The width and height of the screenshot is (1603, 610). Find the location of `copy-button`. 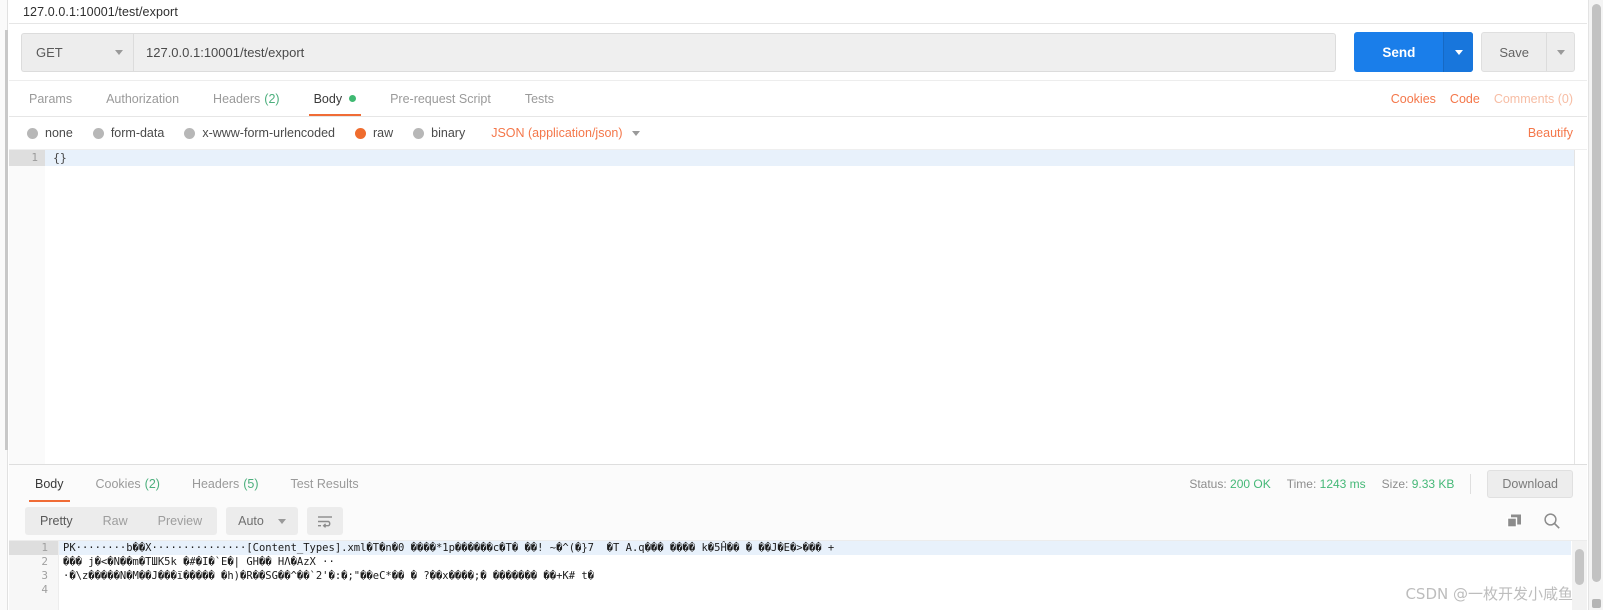

copy-button is located at coordinates (1514, 521).